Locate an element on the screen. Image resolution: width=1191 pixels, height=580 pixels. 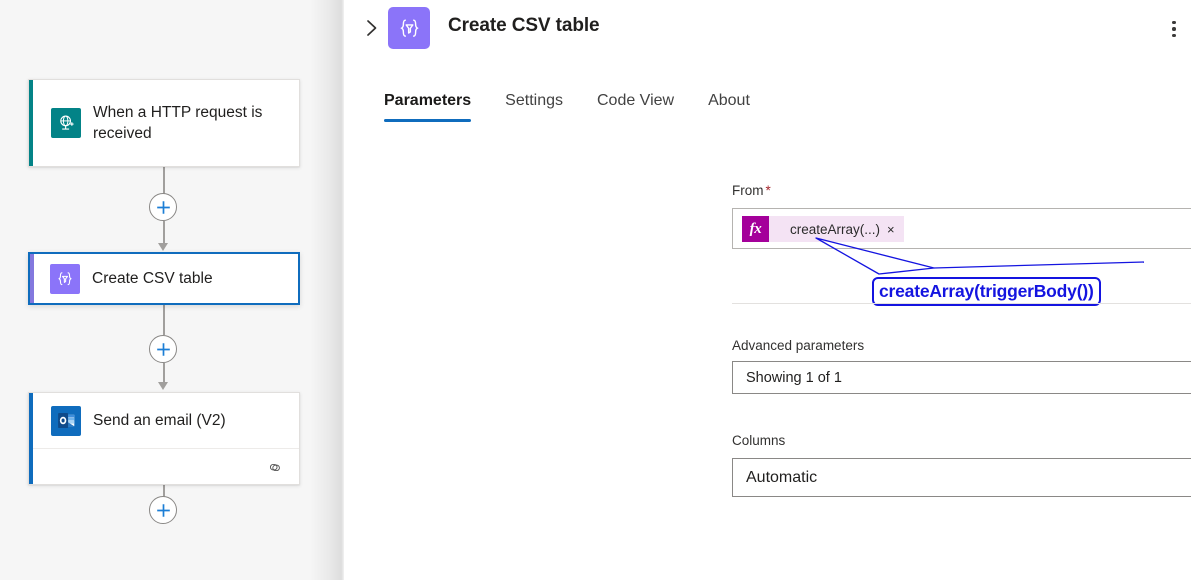
tab-about: About is located at coordinates (729, 107).